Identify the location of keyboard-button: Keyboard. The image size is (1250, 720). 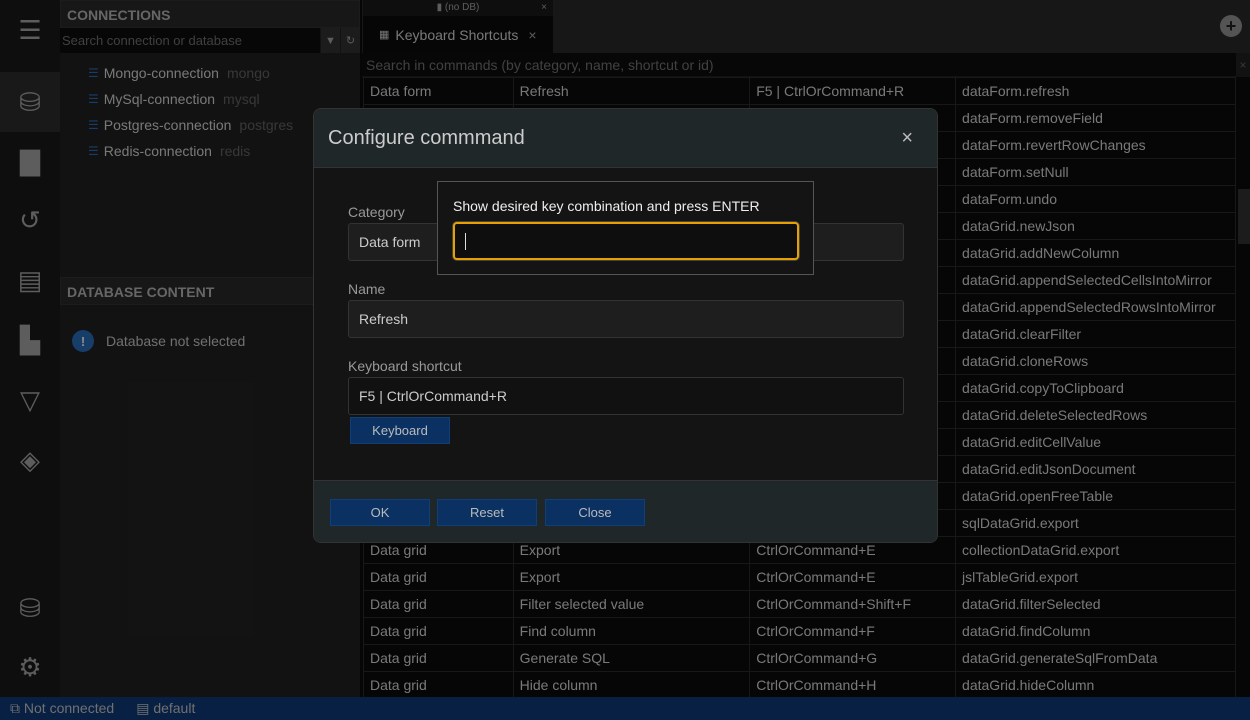
(400, 430).